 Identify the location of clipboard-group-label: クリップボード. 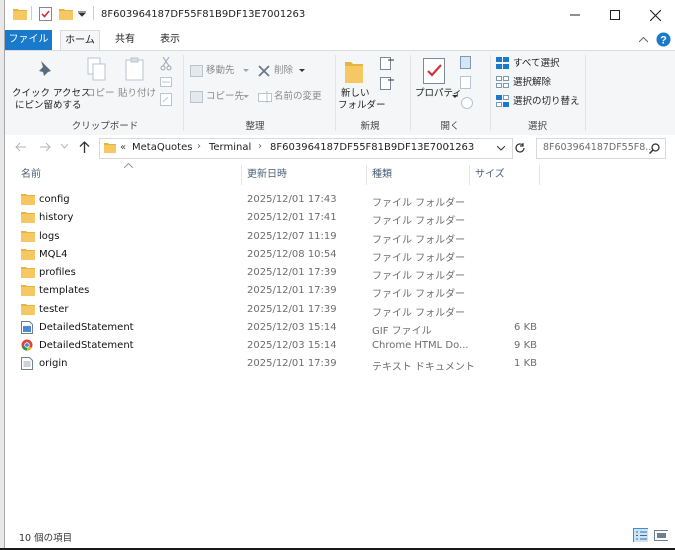
(105, 126).